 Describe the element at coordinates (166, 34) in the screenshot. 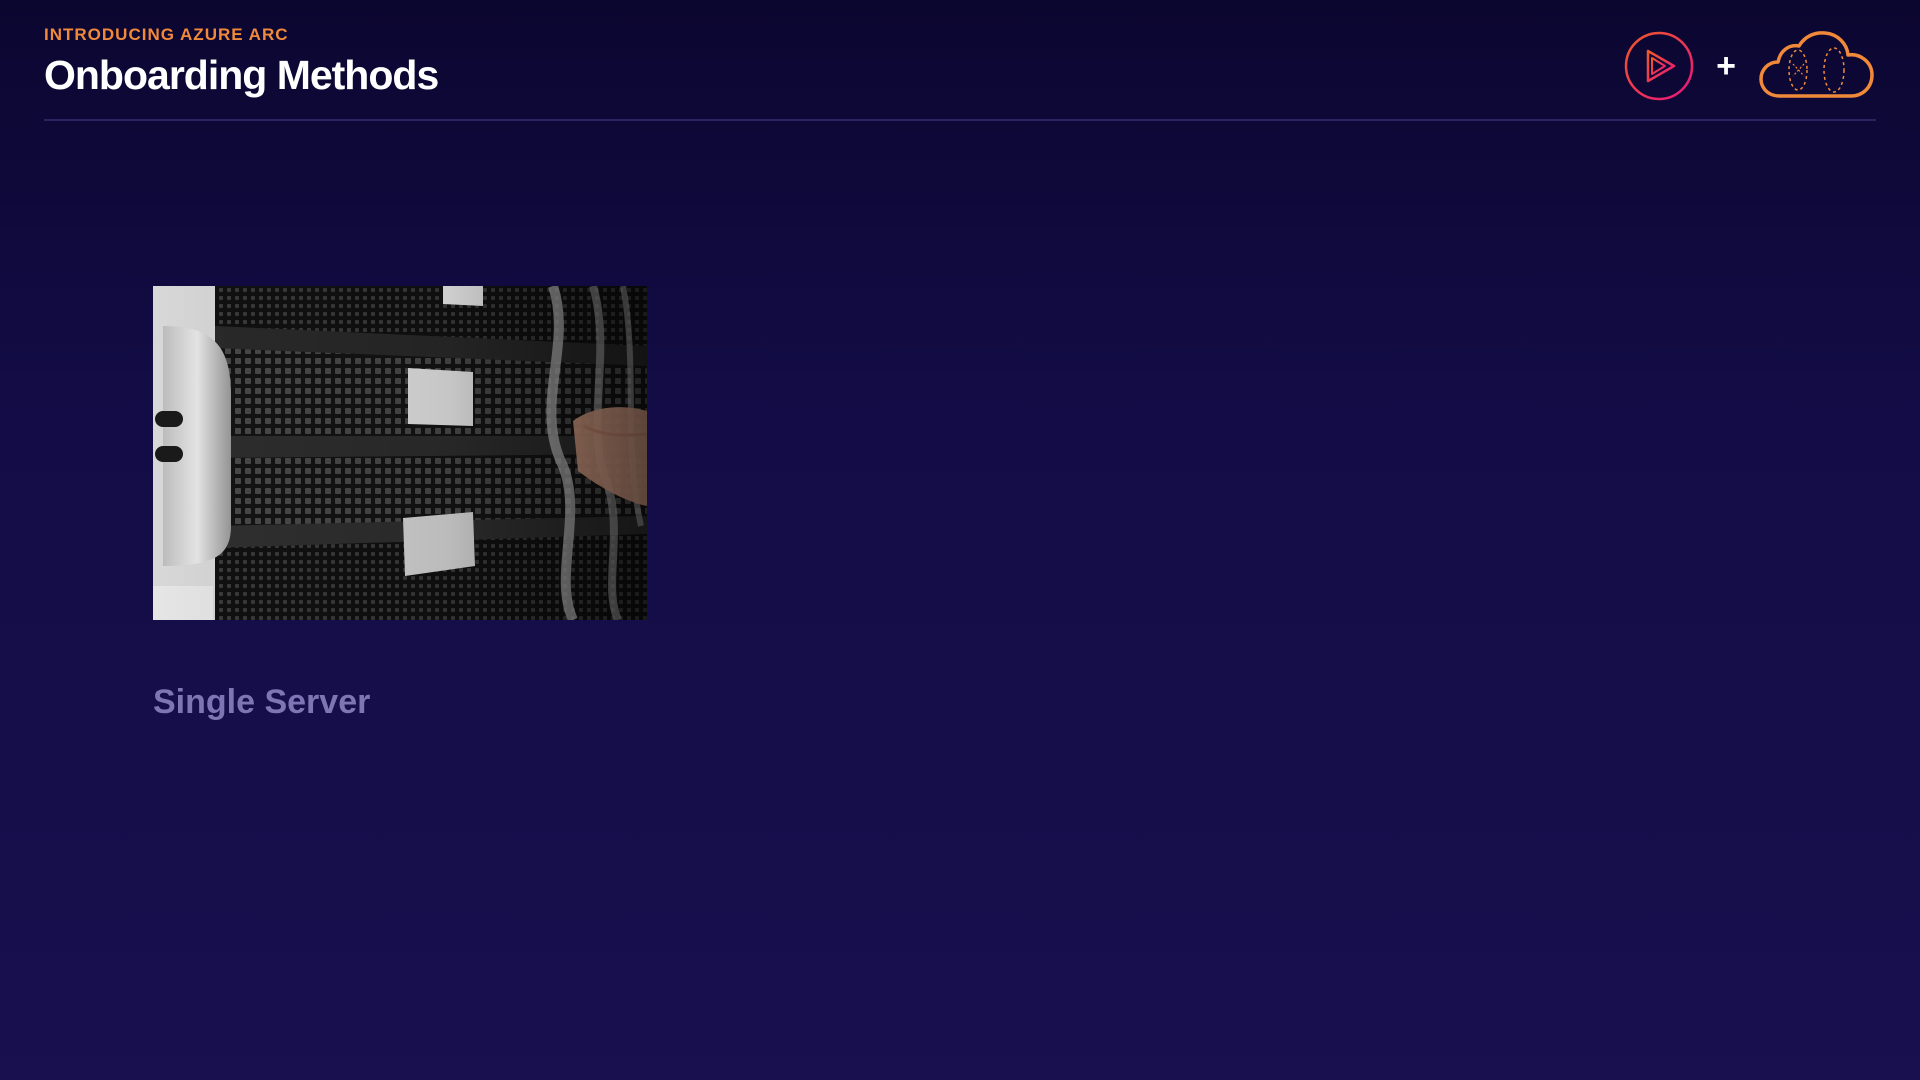

I see `section-eyebrow: INTRODUCING AZURE ARC` at that location.